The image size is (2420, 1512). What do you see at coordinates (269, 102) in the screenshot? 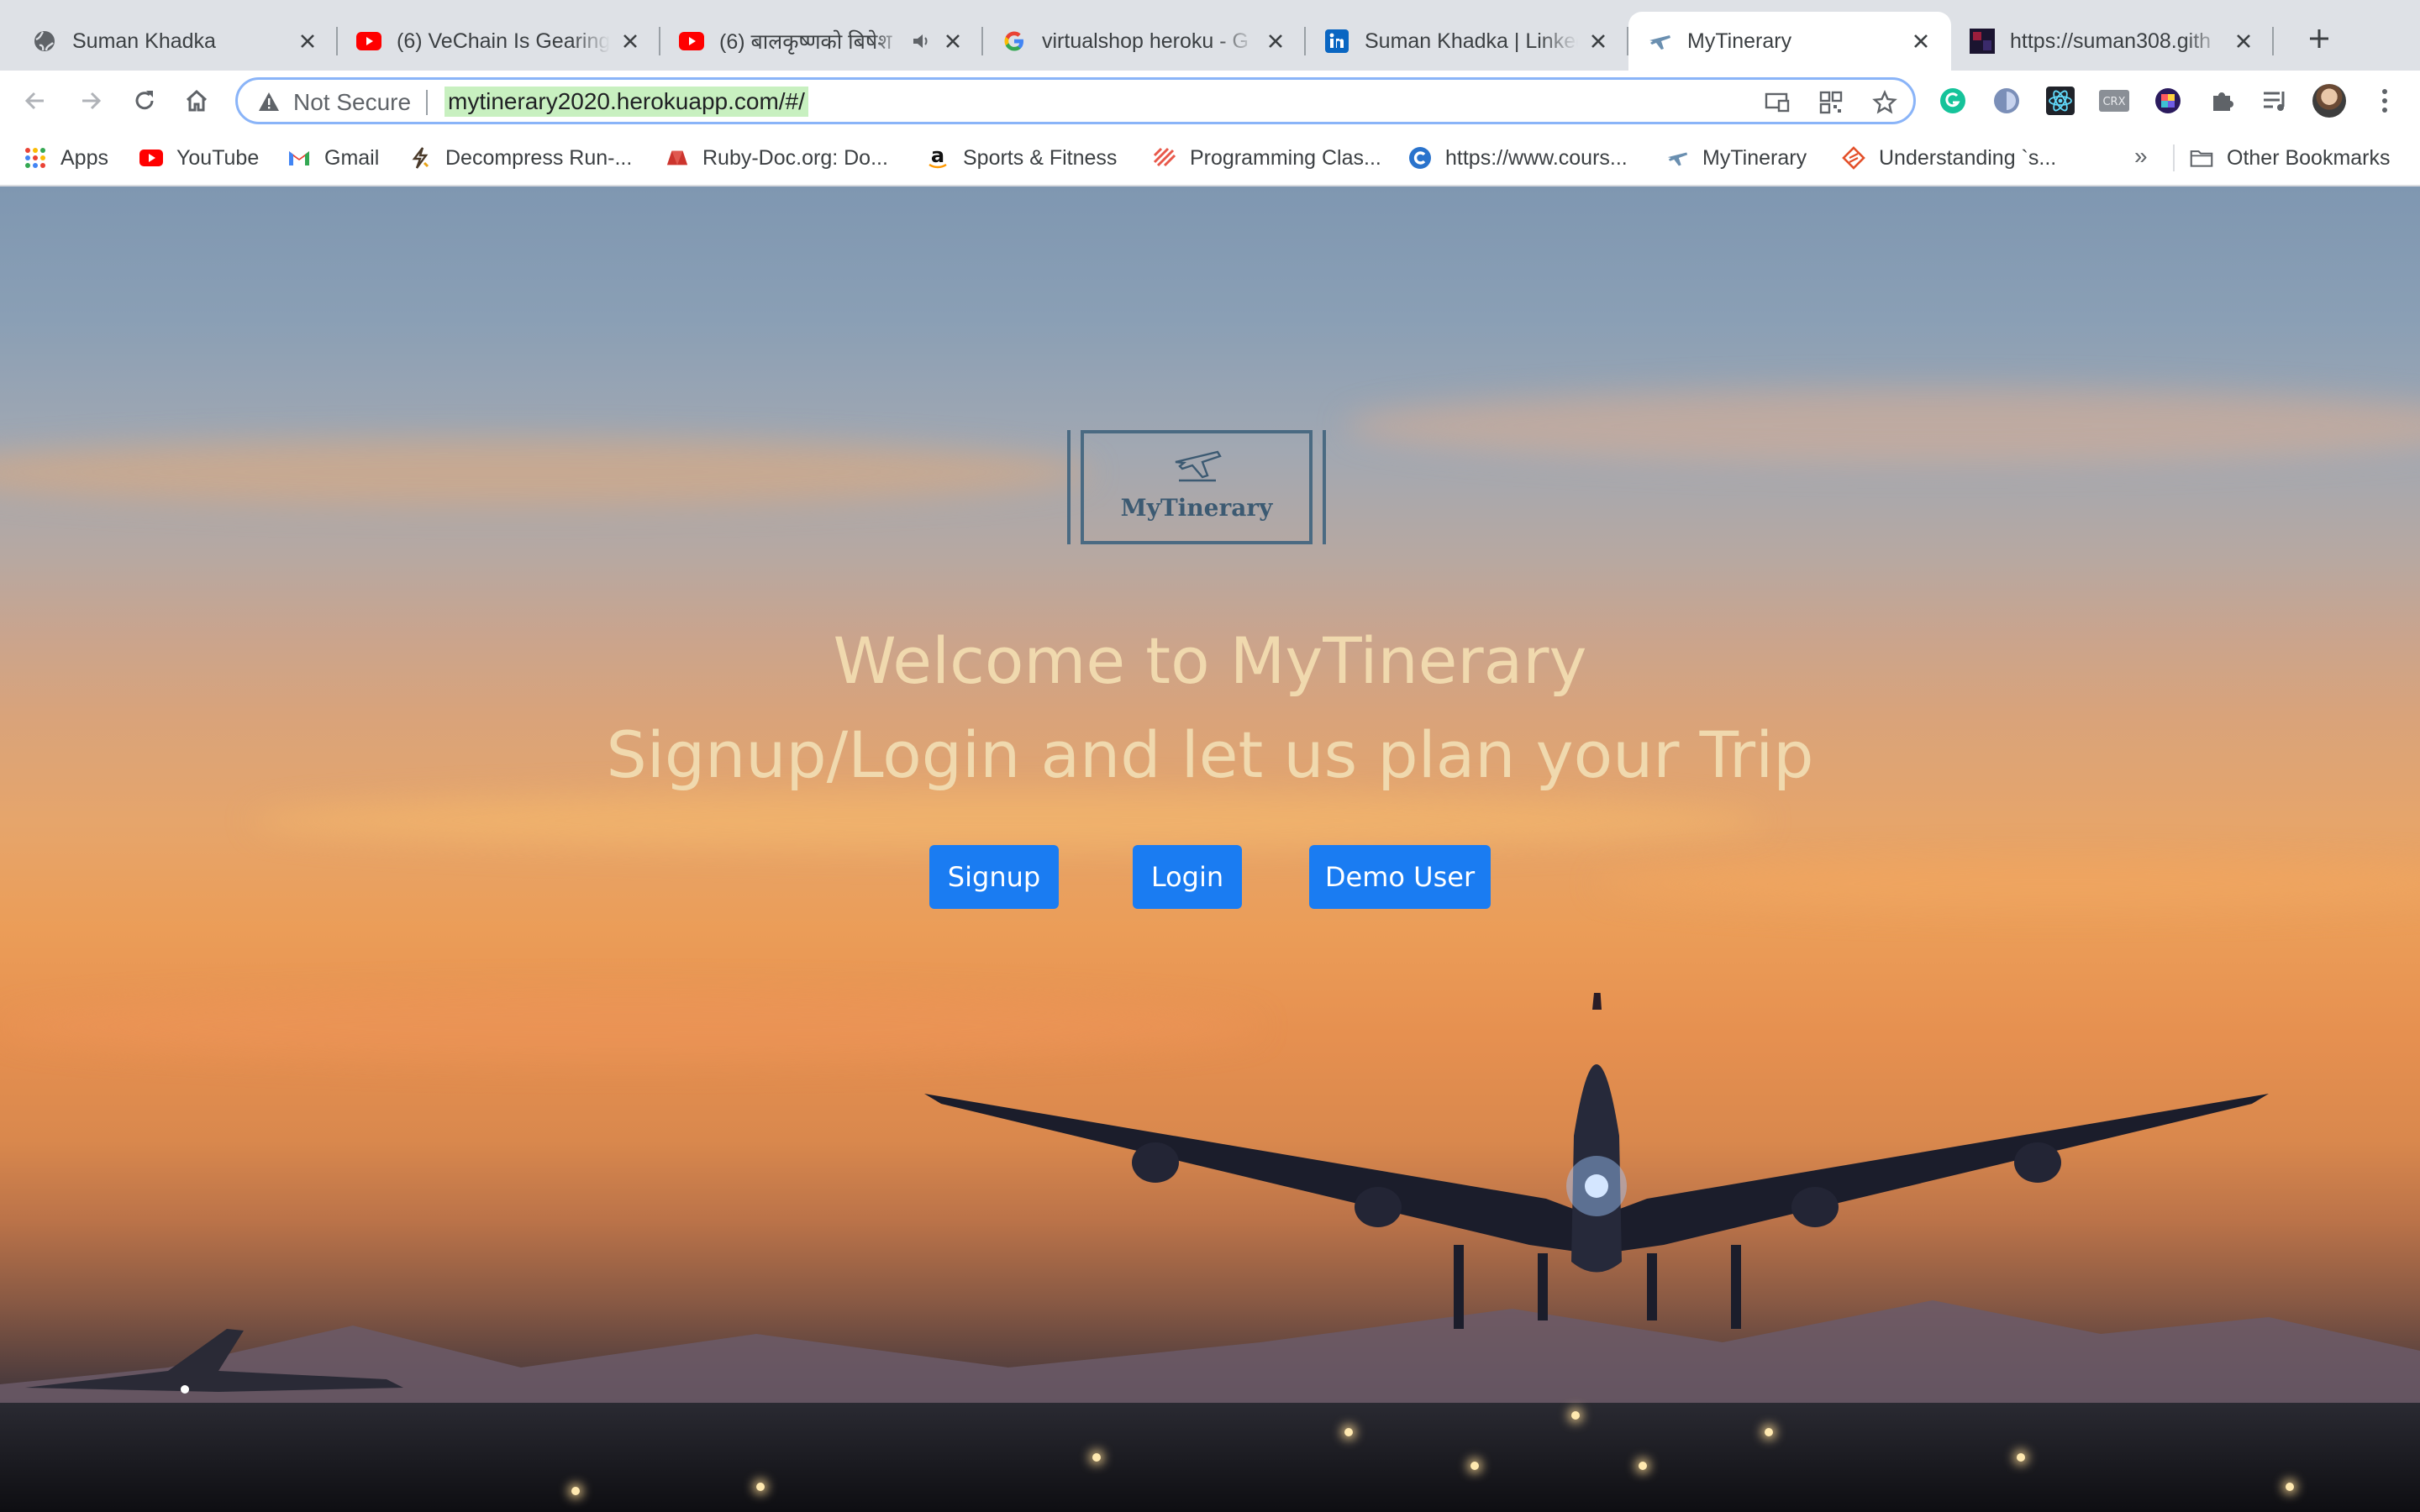
I see `warning-icon` at bounding box center [269, 102].